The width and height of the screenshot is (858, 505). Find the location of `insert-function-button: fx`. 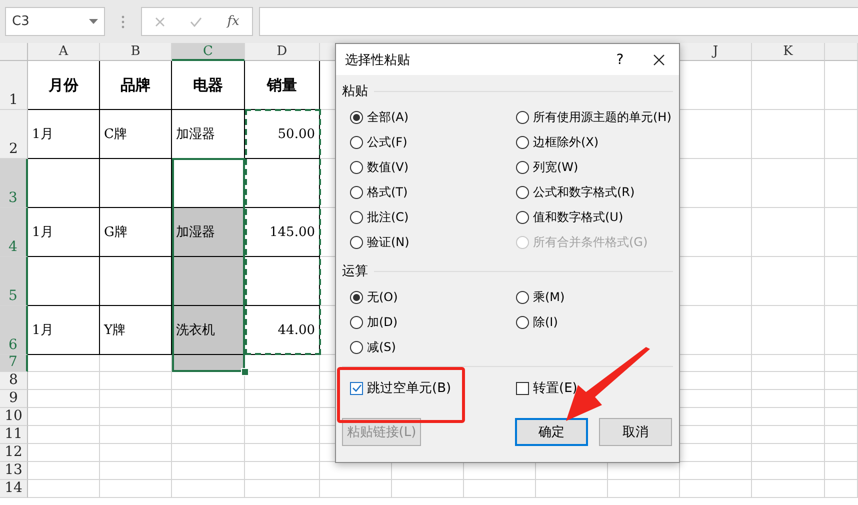

insert-function-button: fx is located at coordinates (233, 21).